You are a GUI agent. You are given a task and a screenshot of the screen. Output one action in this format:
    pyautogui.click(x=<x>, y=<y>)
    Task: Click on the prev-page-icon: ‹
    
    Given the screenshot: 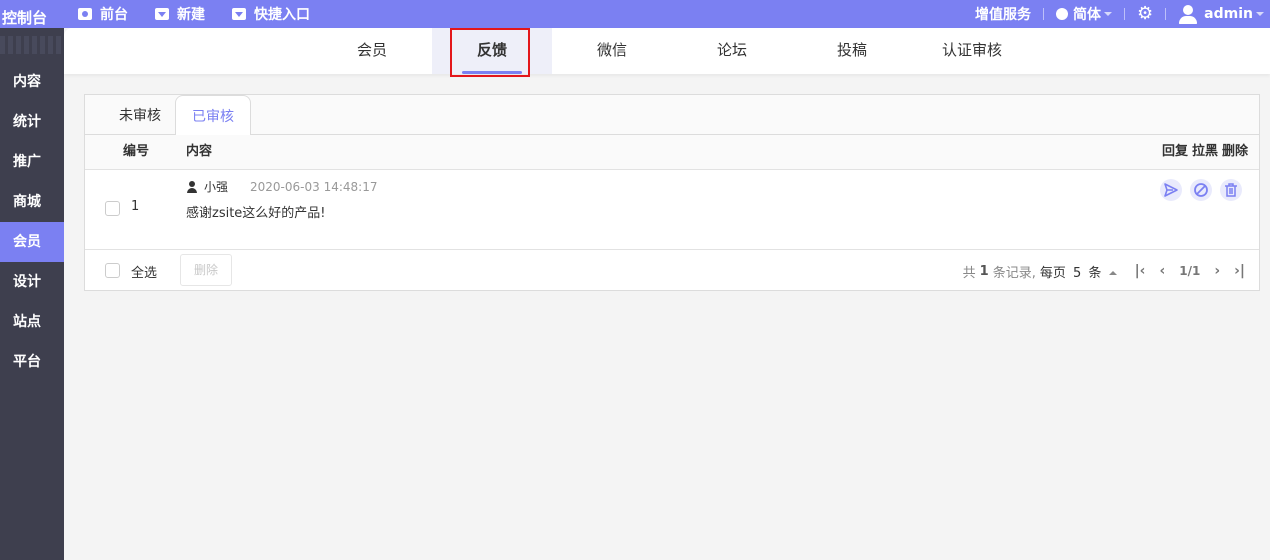 What is the action you would take?
    pyautogui.click(x=1162, y=271)
    